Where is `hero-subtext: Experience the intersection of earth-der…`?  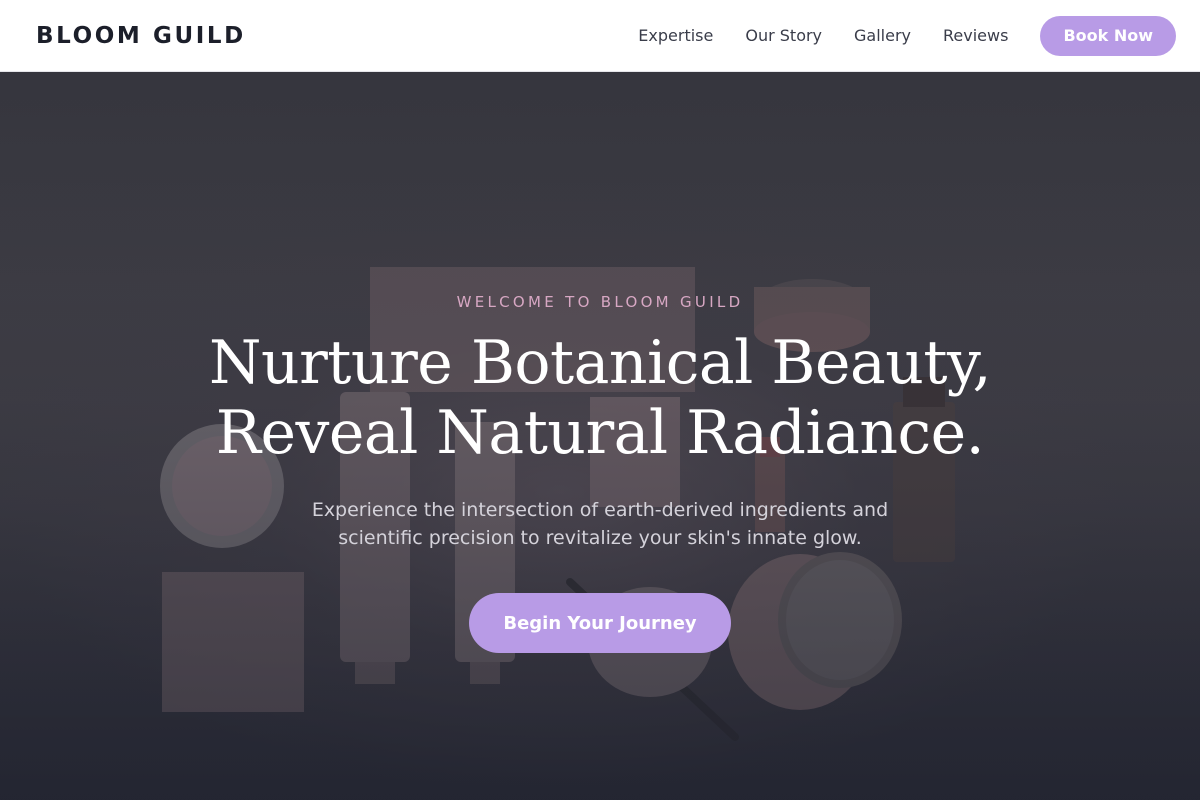 hero-subtext: Experience the intersection of earth-der… is located at coordinates (600, 524).